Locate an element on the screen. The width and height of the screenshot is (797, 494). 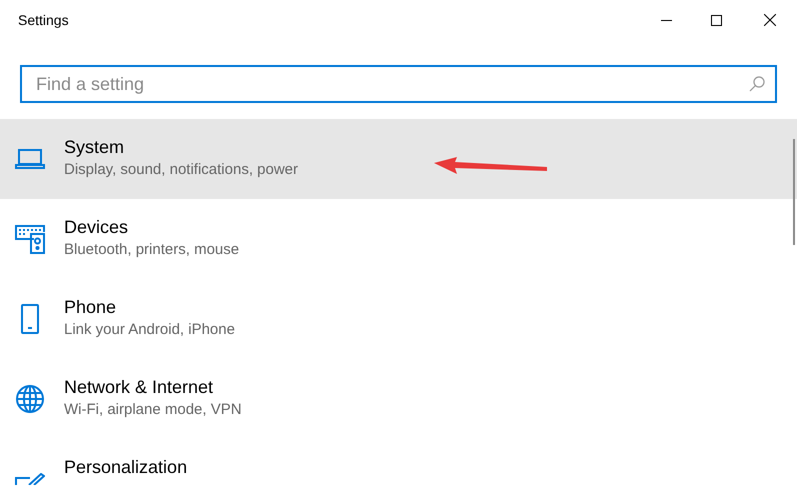
category-title: Devices is located at coordinates (97, 227).